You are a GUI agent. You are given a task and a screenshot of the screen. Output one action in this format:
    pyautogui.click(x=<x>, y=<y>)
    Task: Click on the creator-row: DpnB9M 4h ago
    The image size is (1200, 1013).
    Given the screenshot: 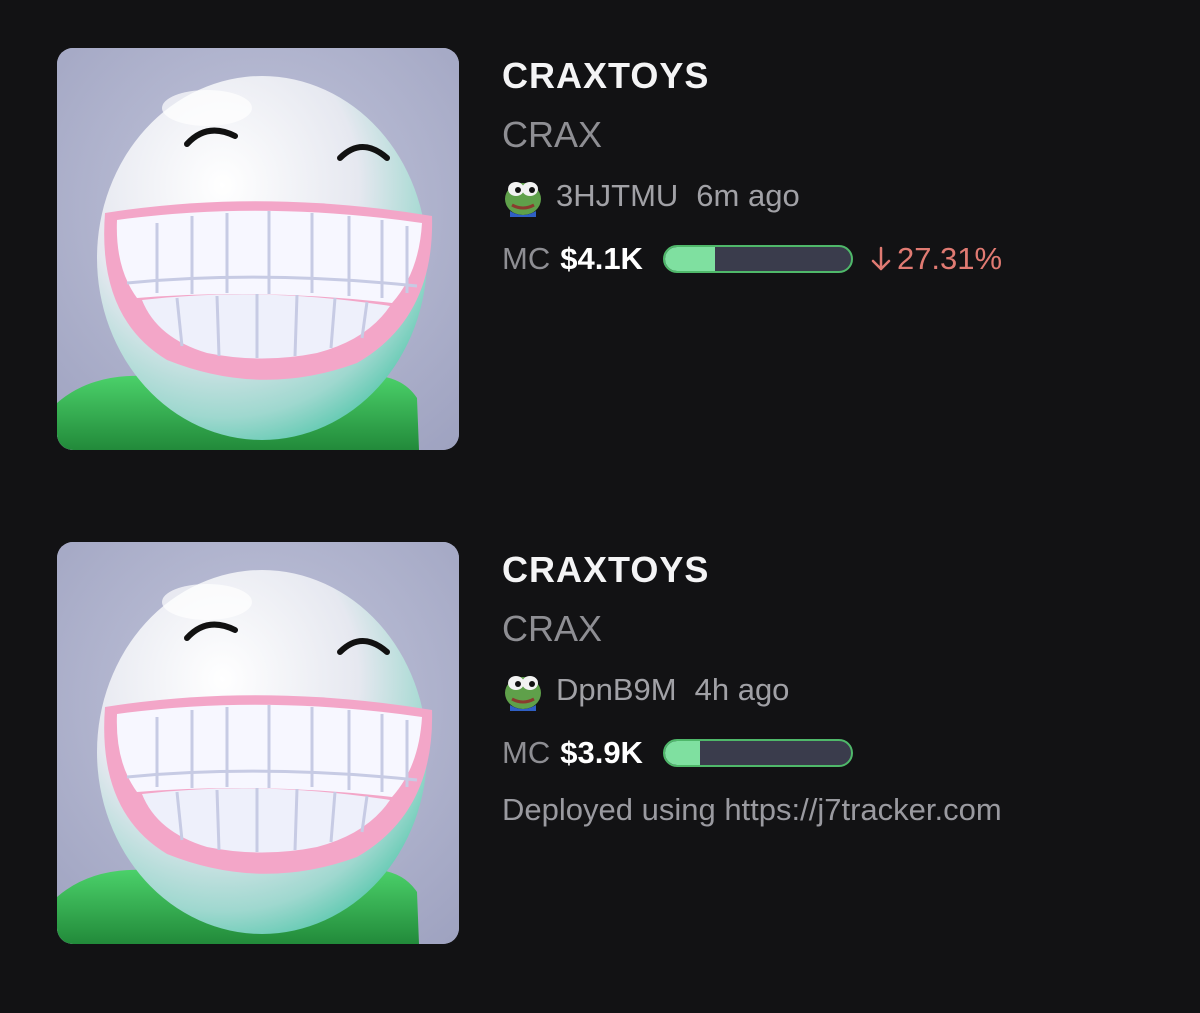 What is the action you would take?
    pyautogui.click(x=645, y=690)
    